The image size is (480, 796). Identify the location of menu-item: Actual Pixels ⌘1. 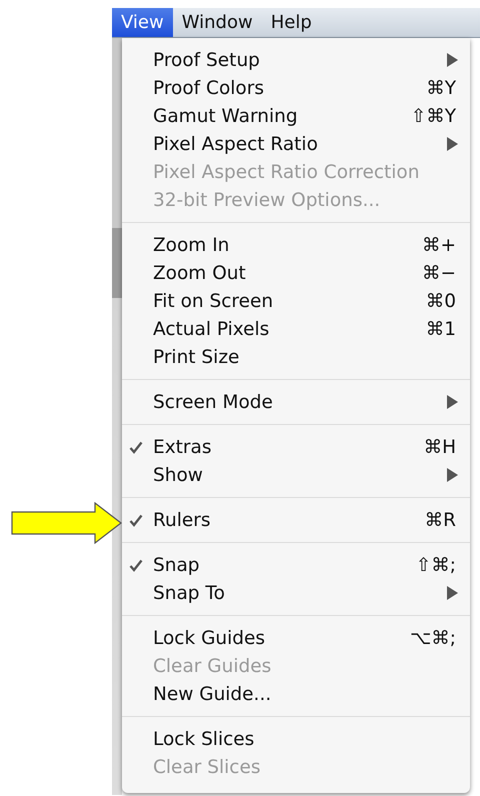
(296, 329).